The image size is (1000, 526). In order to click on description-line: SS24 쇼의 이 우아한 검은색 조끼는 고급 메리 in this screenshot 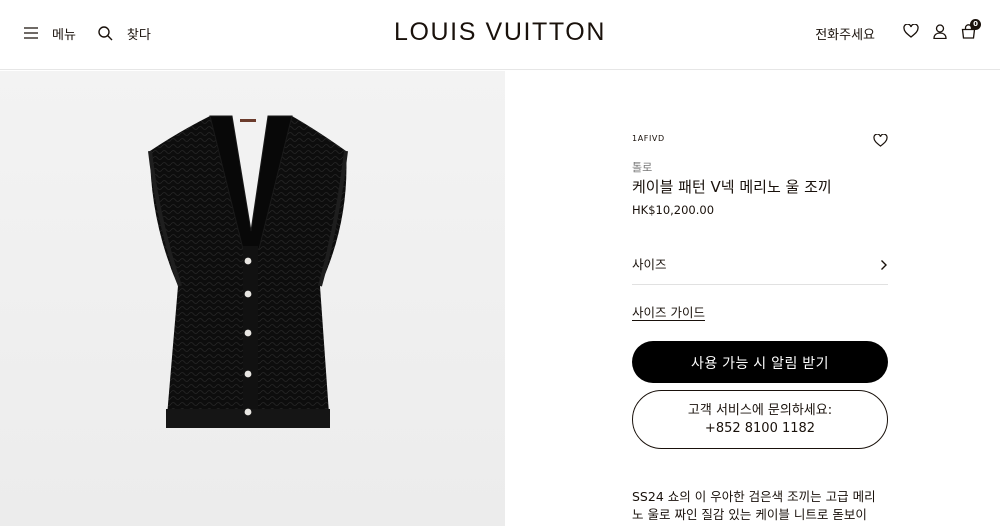, I will do `click(754, 496)`.